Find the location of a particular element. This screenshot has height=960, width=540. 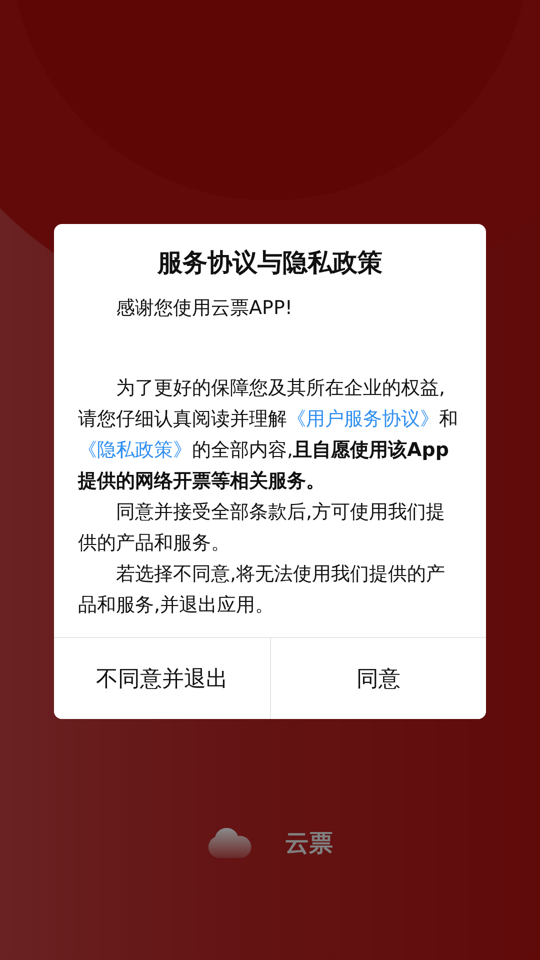

body-paragraph: 同意并接受全部条款后,方可使用我们提供的产品和服务。 is located at coordinates (262, 528).